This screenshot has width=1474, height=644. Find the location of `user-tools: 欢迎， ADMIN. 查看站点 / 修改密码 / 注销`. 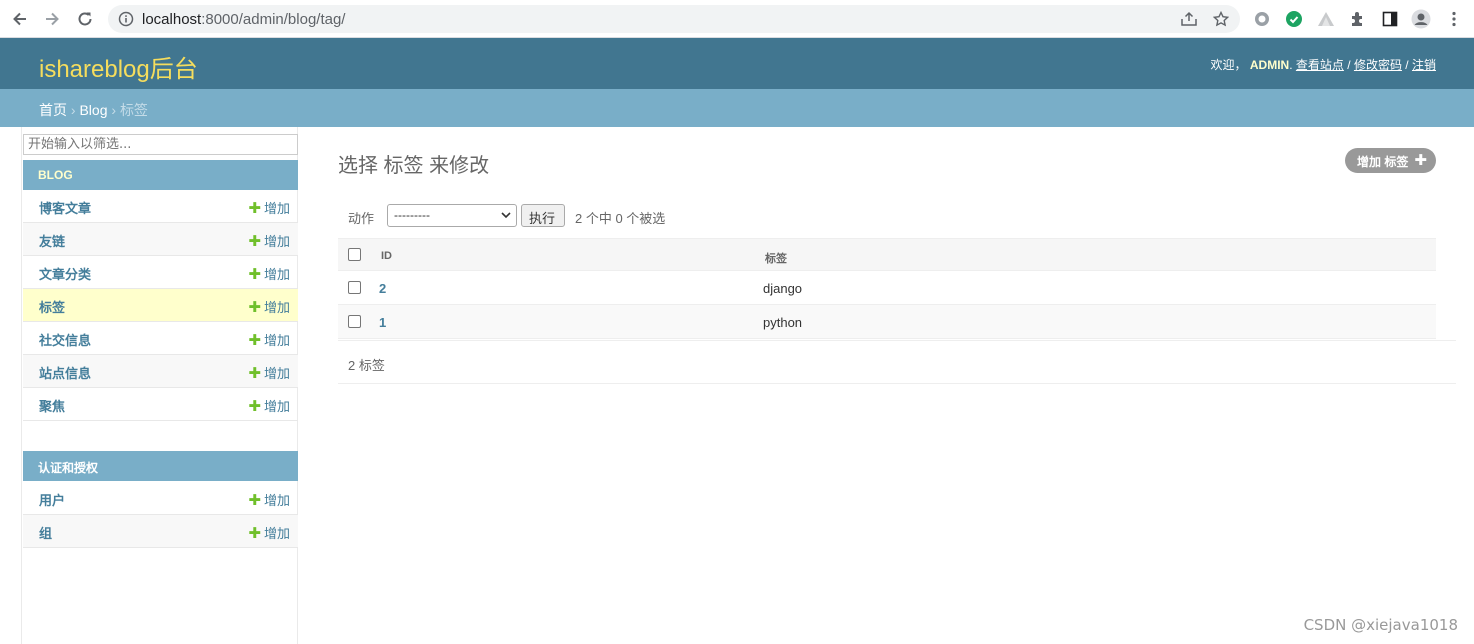

user-tools: 欢迎， ADMIN. 查看站点 / 修改密码 / 注销 is located at coordinates (1323, 65).